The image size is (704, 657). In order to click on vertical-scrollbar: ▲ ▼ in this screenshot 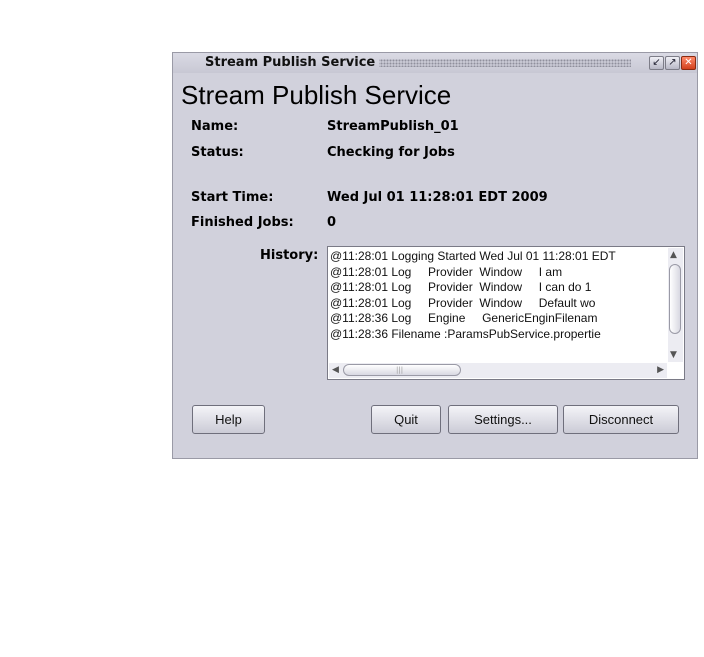, I will do `click(675, 305)`.